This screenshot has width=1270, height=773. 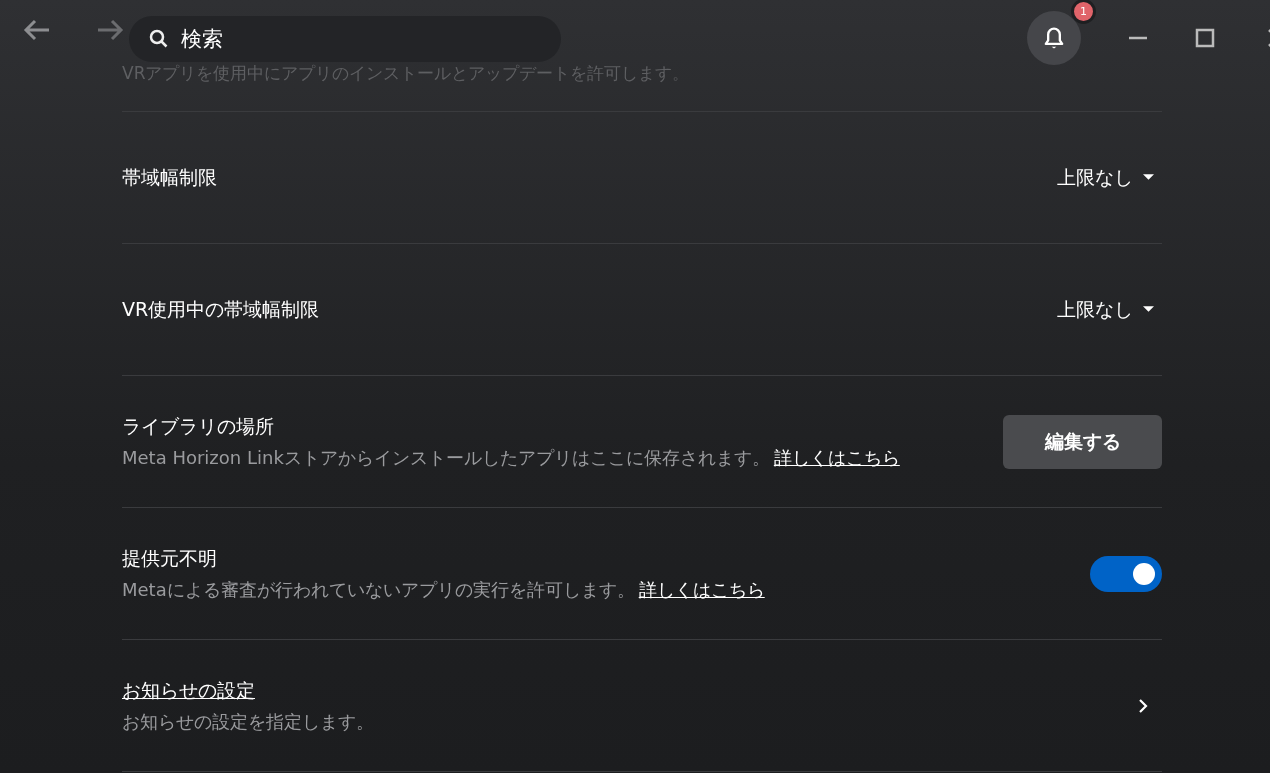 I want to click on search-icon, so click(x=159, y=39).